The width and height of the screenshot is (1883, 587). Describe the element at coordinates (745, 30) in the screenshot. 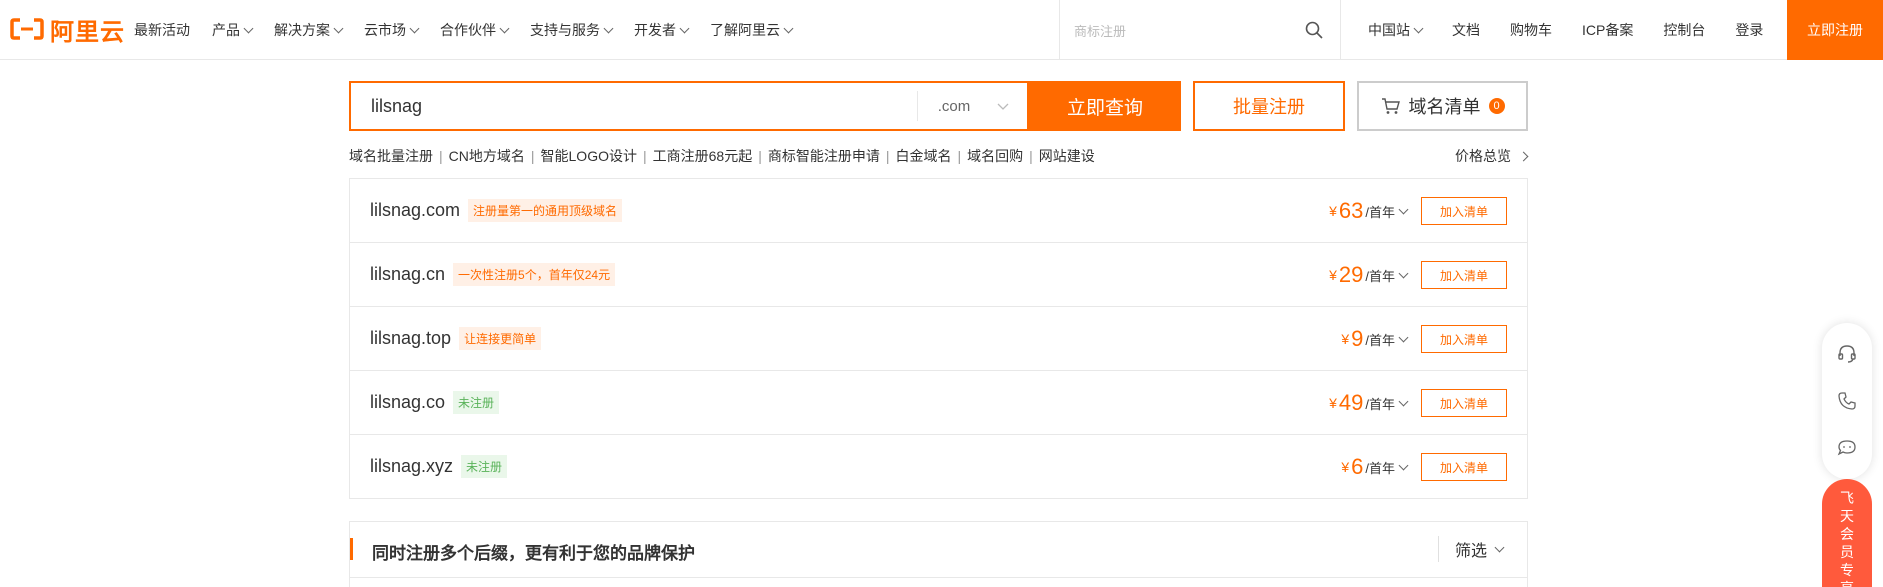

I see `nav-item-label: 了解阿里云` at that location.